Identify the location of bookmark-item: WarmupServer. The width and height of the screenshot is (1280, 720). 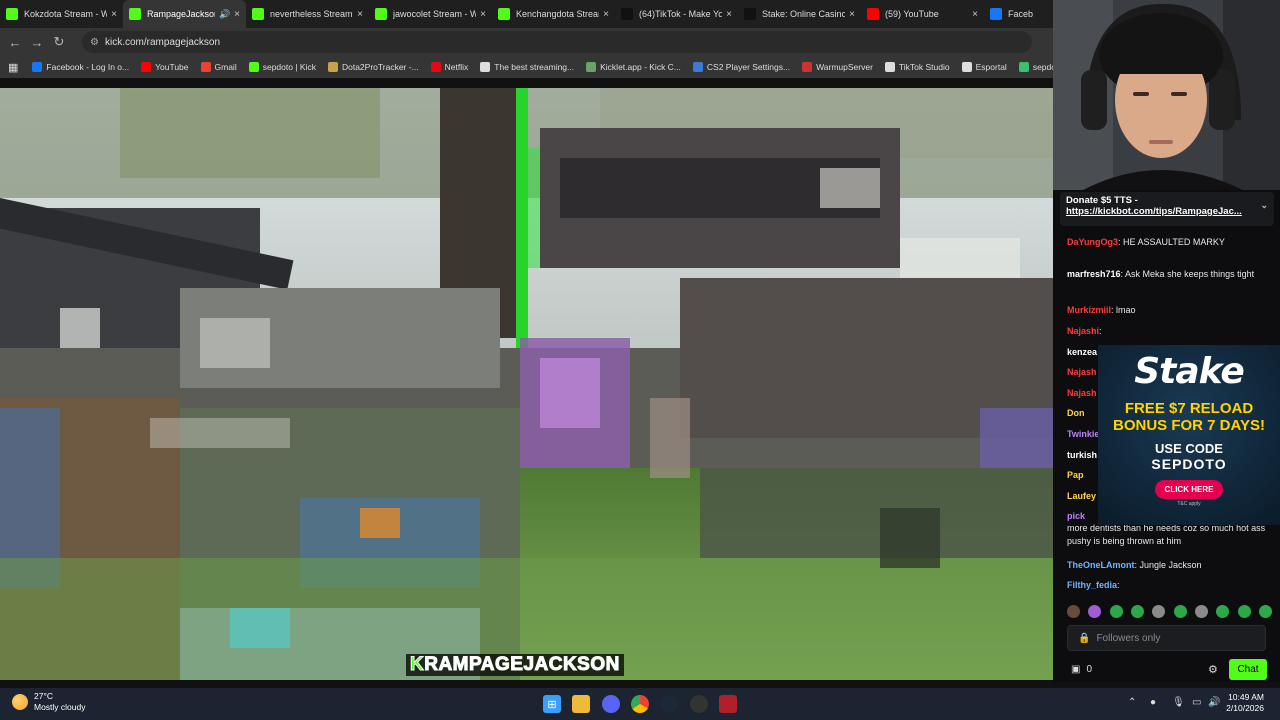
(837, 67).